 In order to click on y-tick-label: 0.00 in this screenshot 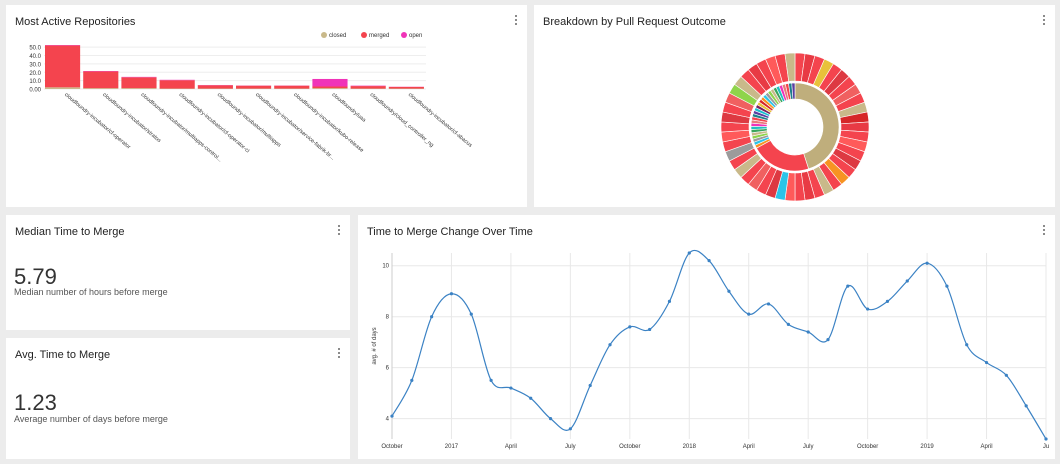, I will do `click(35, 91)`.